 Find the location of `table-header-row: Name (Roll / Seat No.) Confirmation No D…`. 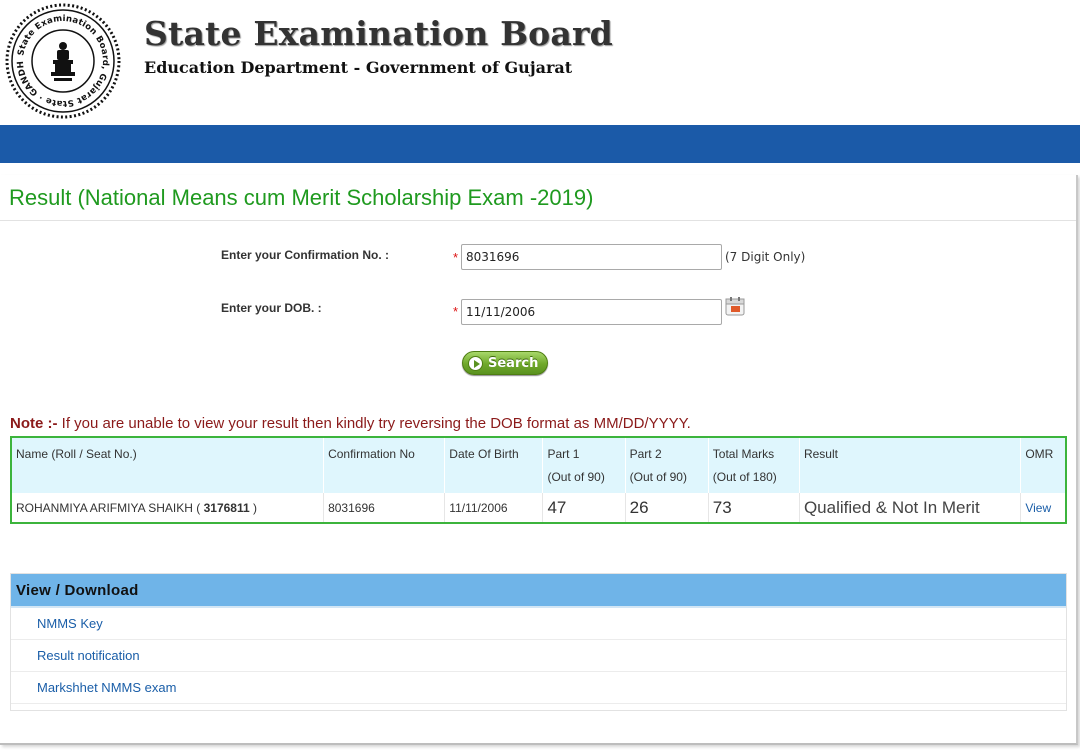

table-header-row: Name (Roll / Seat No.) Confirmation No D… is located at coordinates (539, 465).